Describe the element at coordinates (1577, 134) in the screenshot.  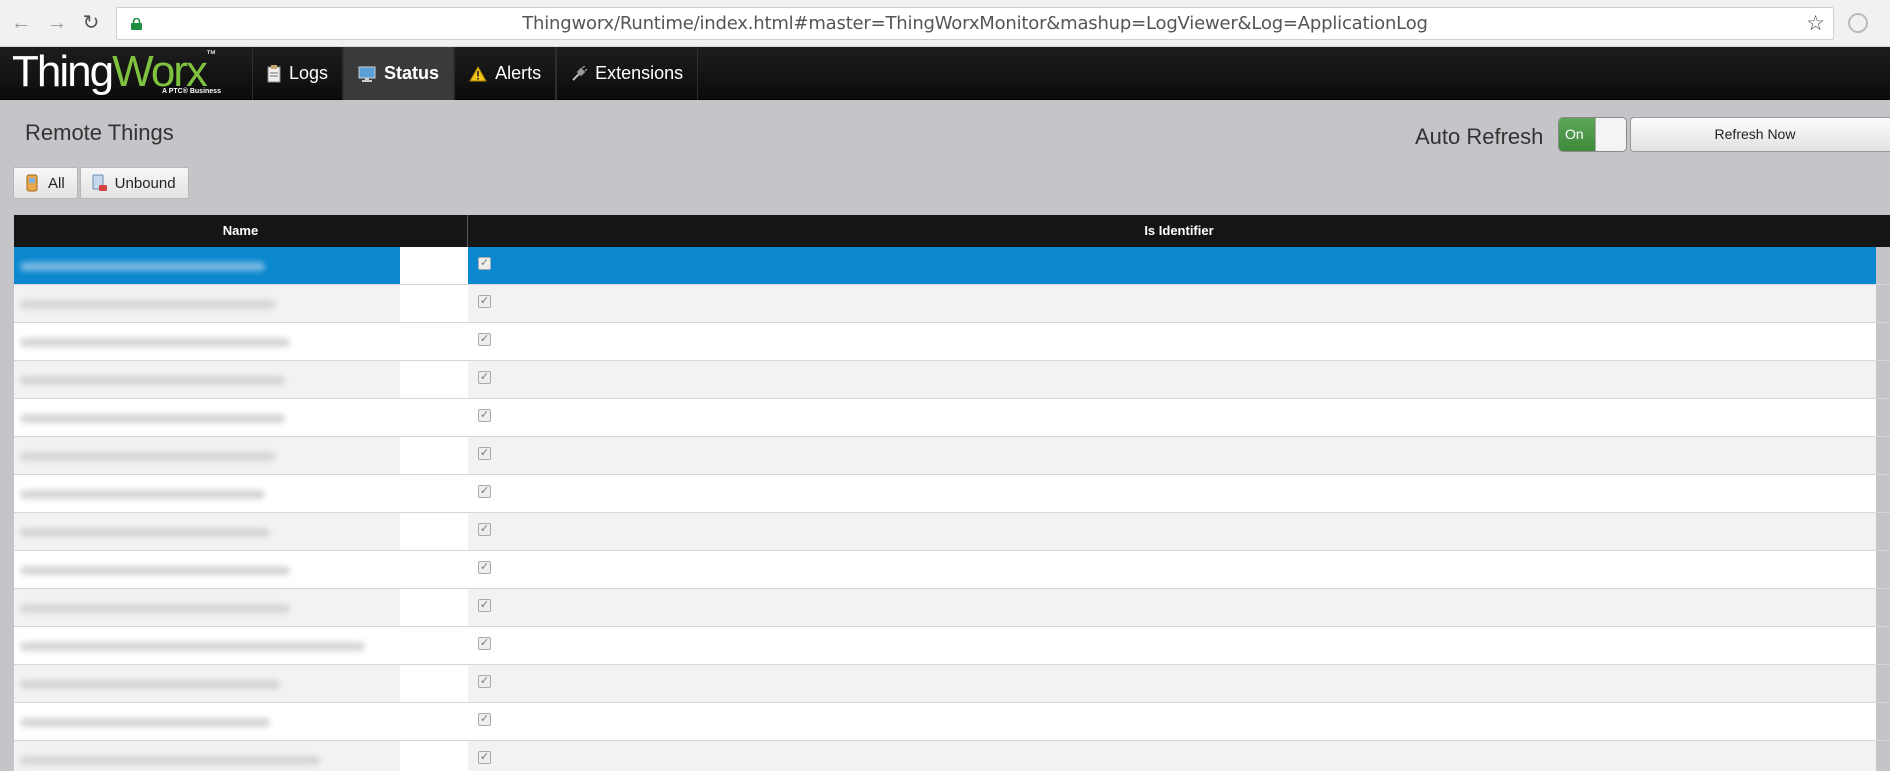
I see `toggle-on-label: On` at that location.